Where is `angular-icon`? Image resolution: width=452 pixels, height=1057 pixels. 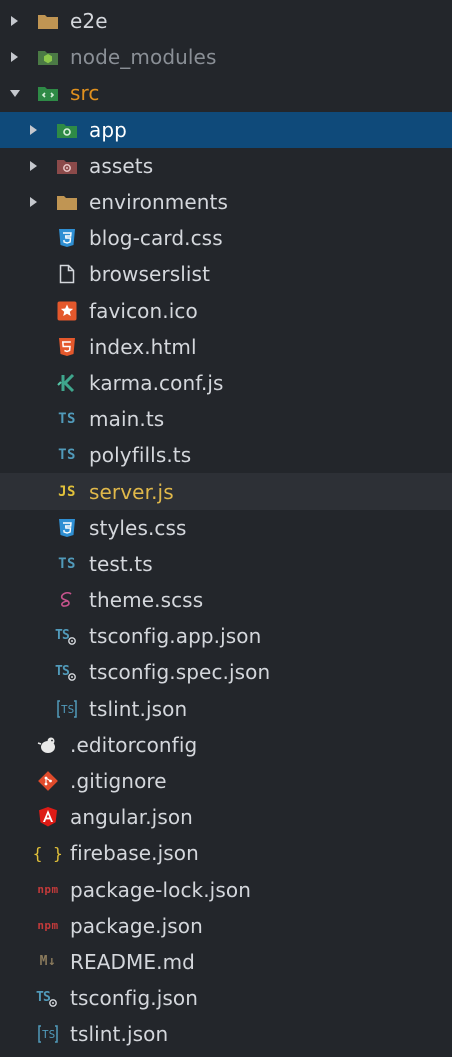
angular-icon is located at coordinates (48, 817).